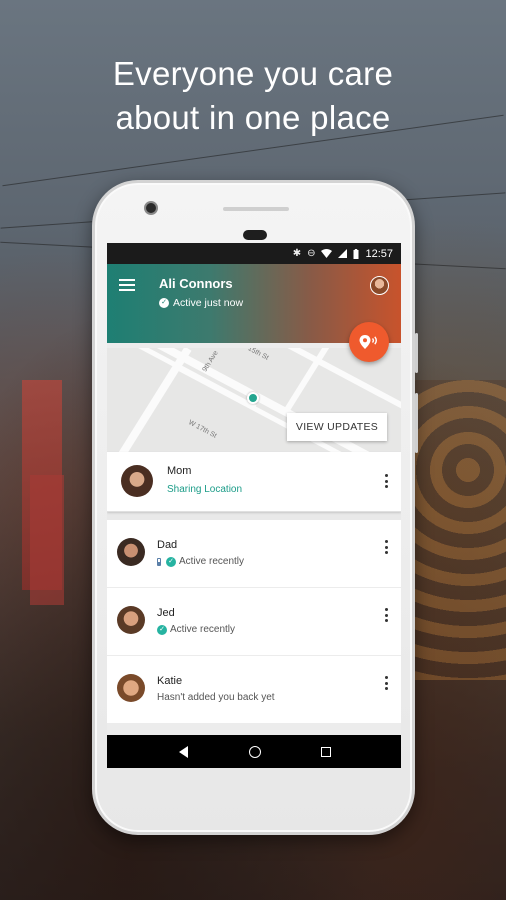 This screenshot has width=506, height=900. Describe the element at coordinates (254, 622) in the screenshot. I see `list-item-jed: Jed ✓ Active recently` at that location.